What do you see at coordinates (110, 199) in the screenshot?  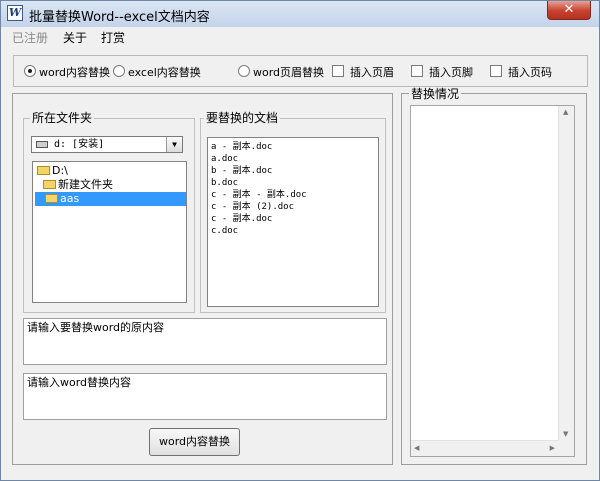 I see `folder-item-selected: aas` at bounding box center [110, 199].